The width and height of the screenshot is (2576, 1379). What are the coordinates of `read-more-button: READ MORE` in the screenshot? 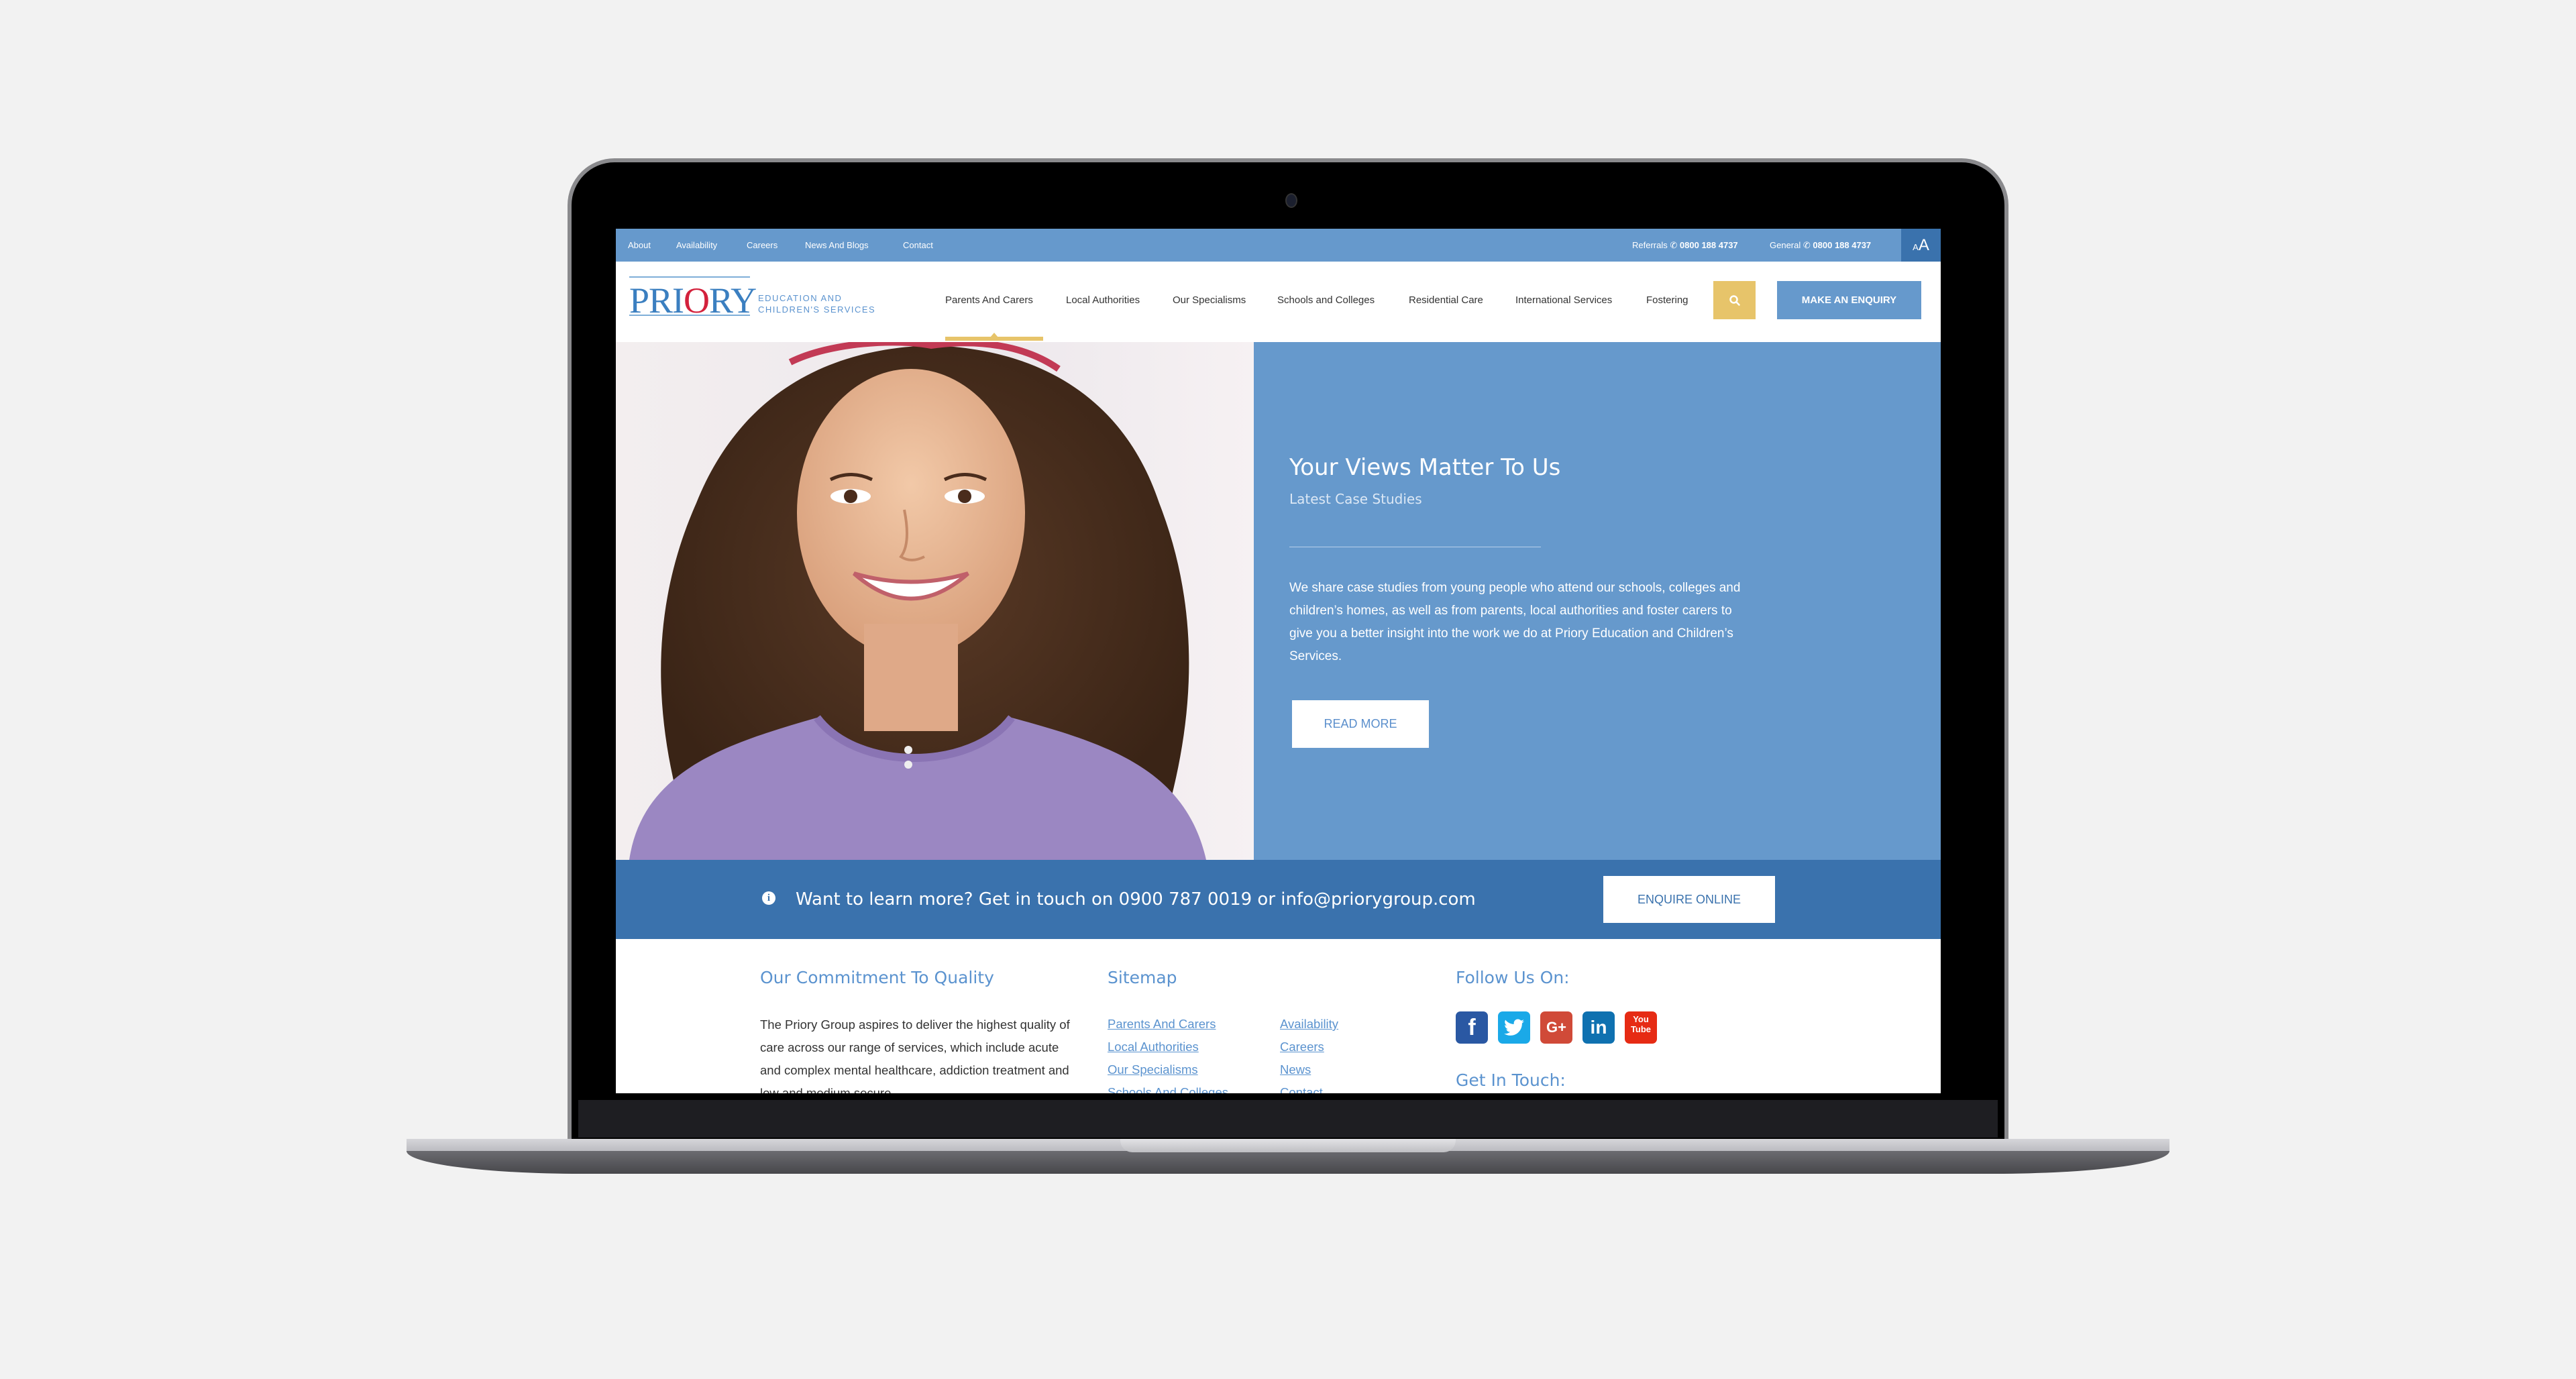 It's located at (1360, 724).